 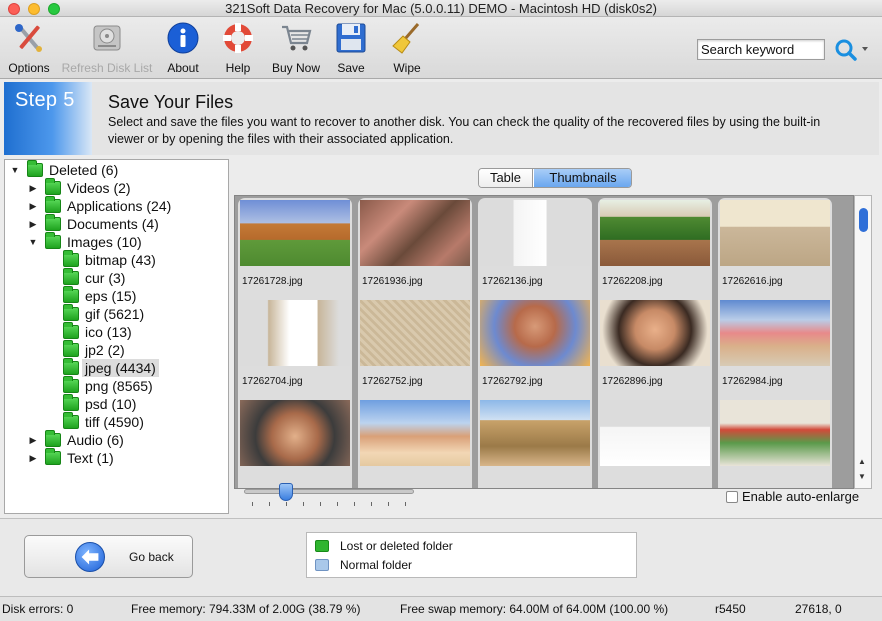 What do you see at coordinates (655, 256) in the screenshot?
I see `thumbnail-item: 17262208.jpg` at bounding box center [655, 256].